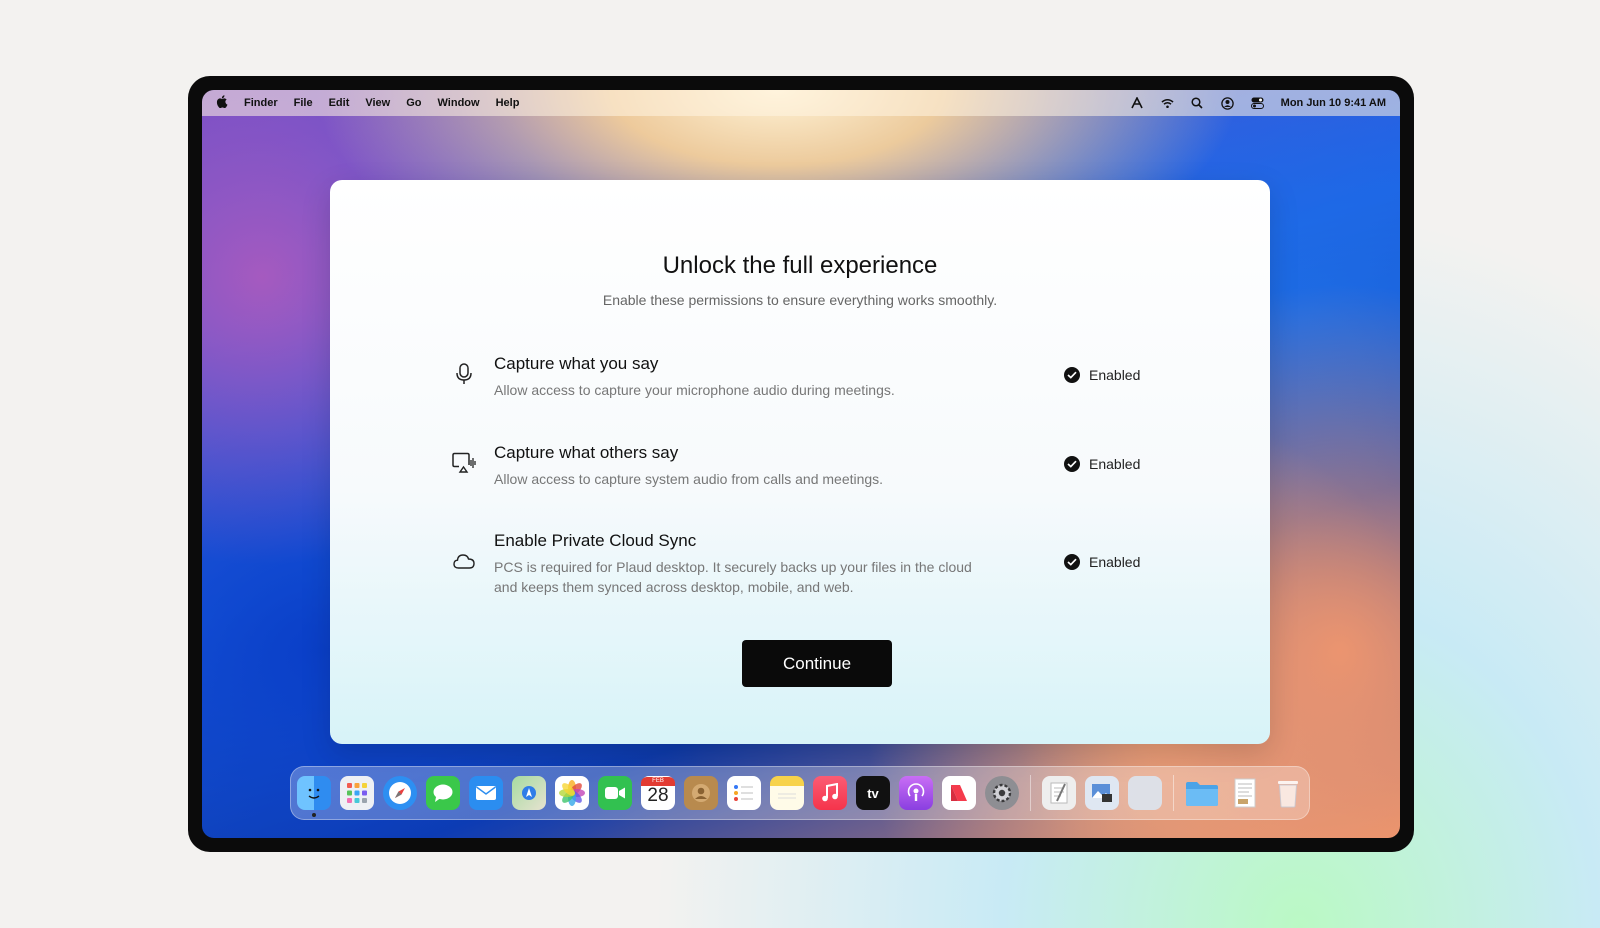 This screenshot has width=1600, height=928. I want to click on dock-maps-icon, so click(529, 793).